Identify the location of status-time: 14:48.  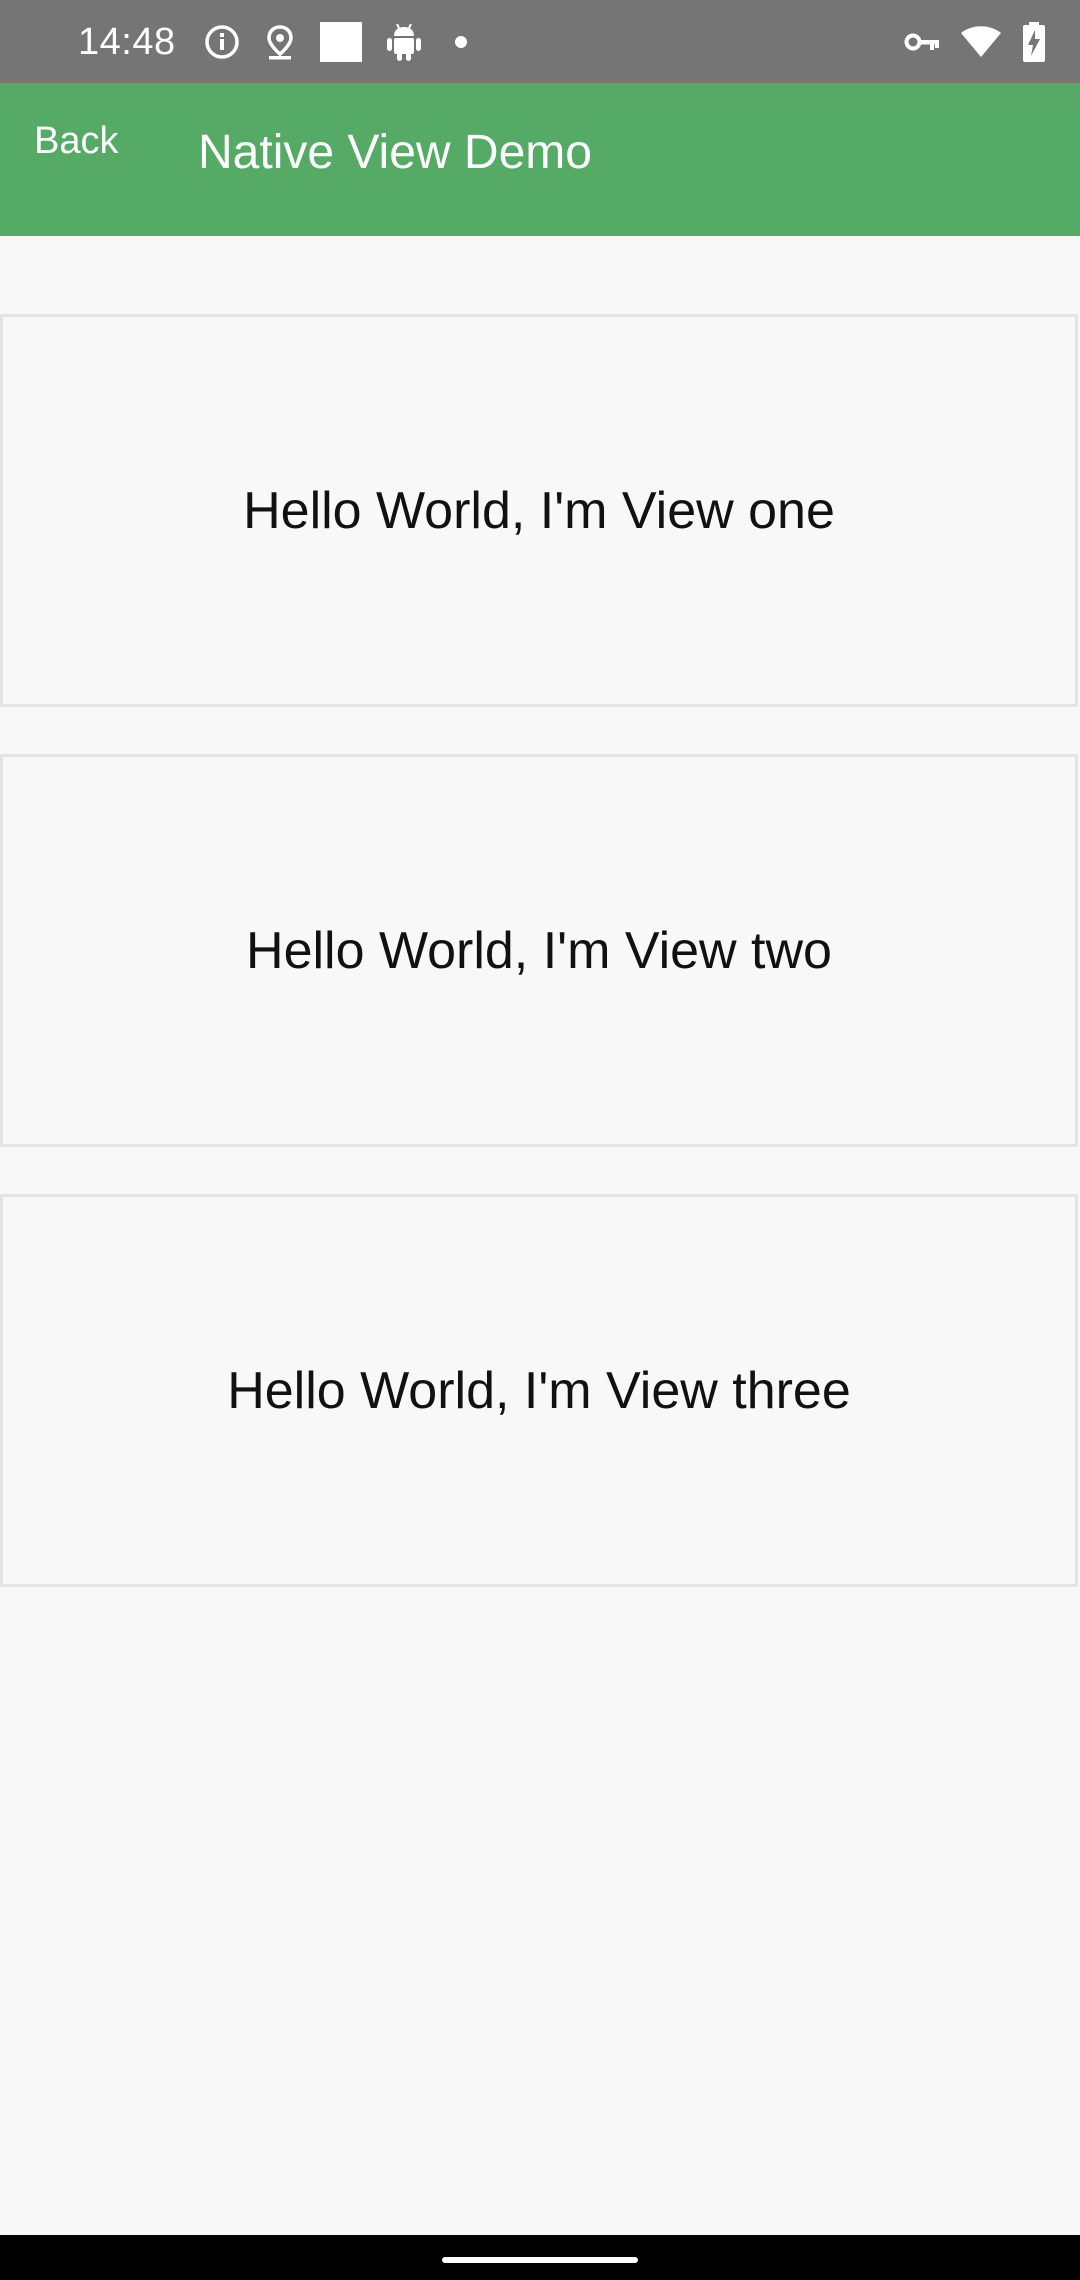
(127, 42).